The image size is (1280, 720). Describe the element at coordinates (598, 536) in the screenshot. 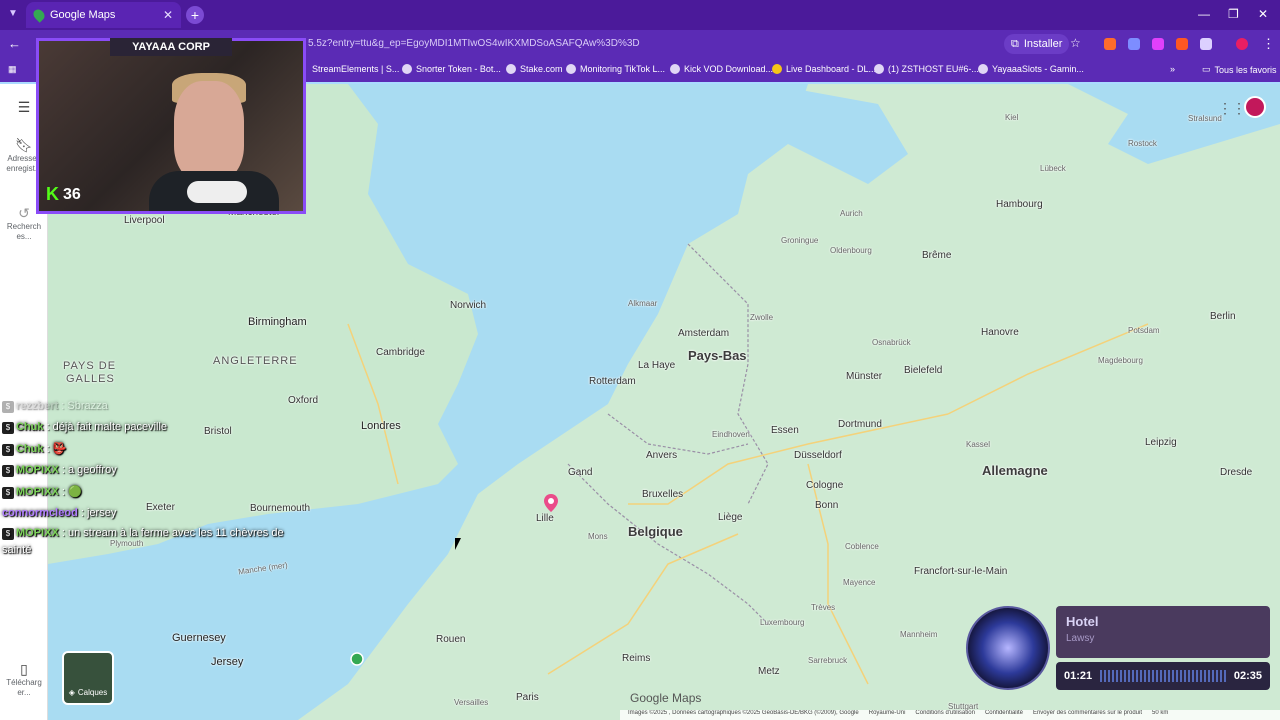

I see `map-label-city: Mons` at that location.